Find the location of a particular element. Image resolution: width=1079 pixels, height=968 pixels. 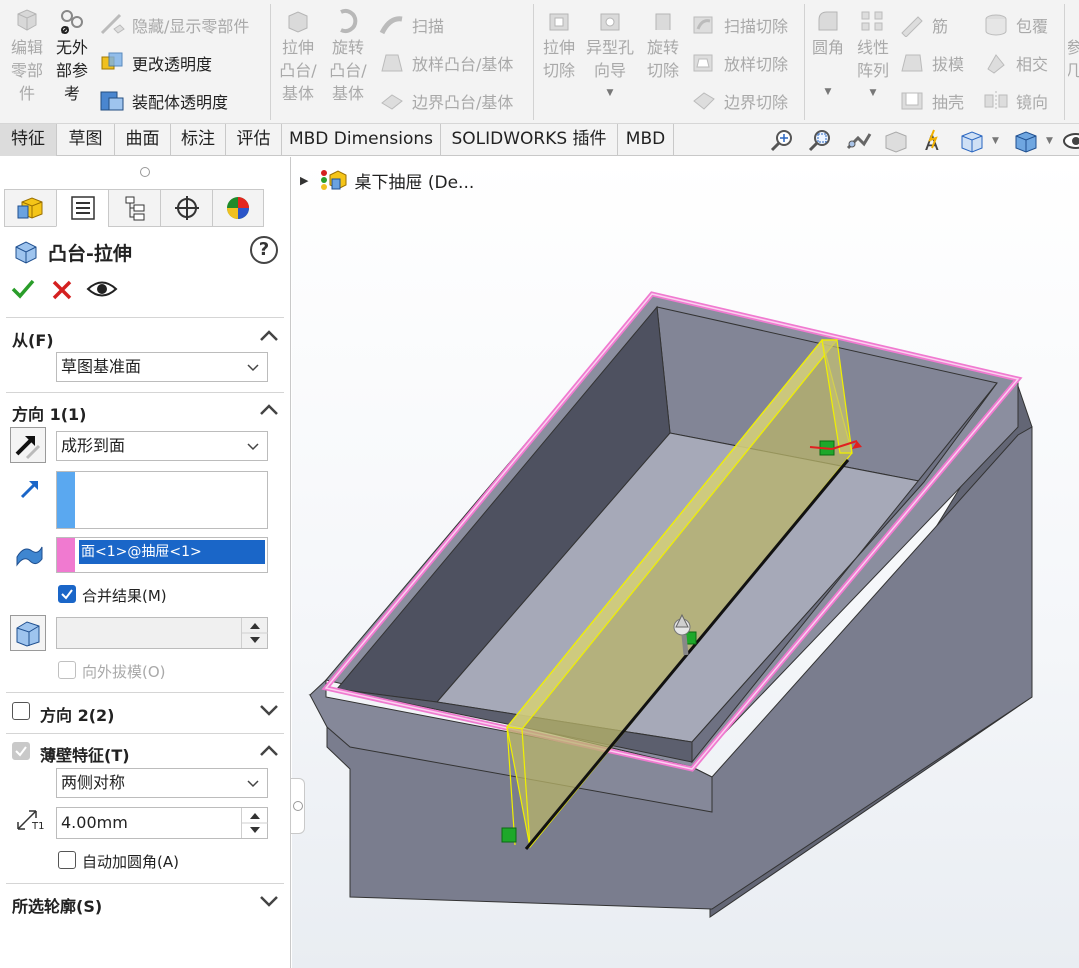

tab-markup: 标注 is located at coordinates (198, 140).